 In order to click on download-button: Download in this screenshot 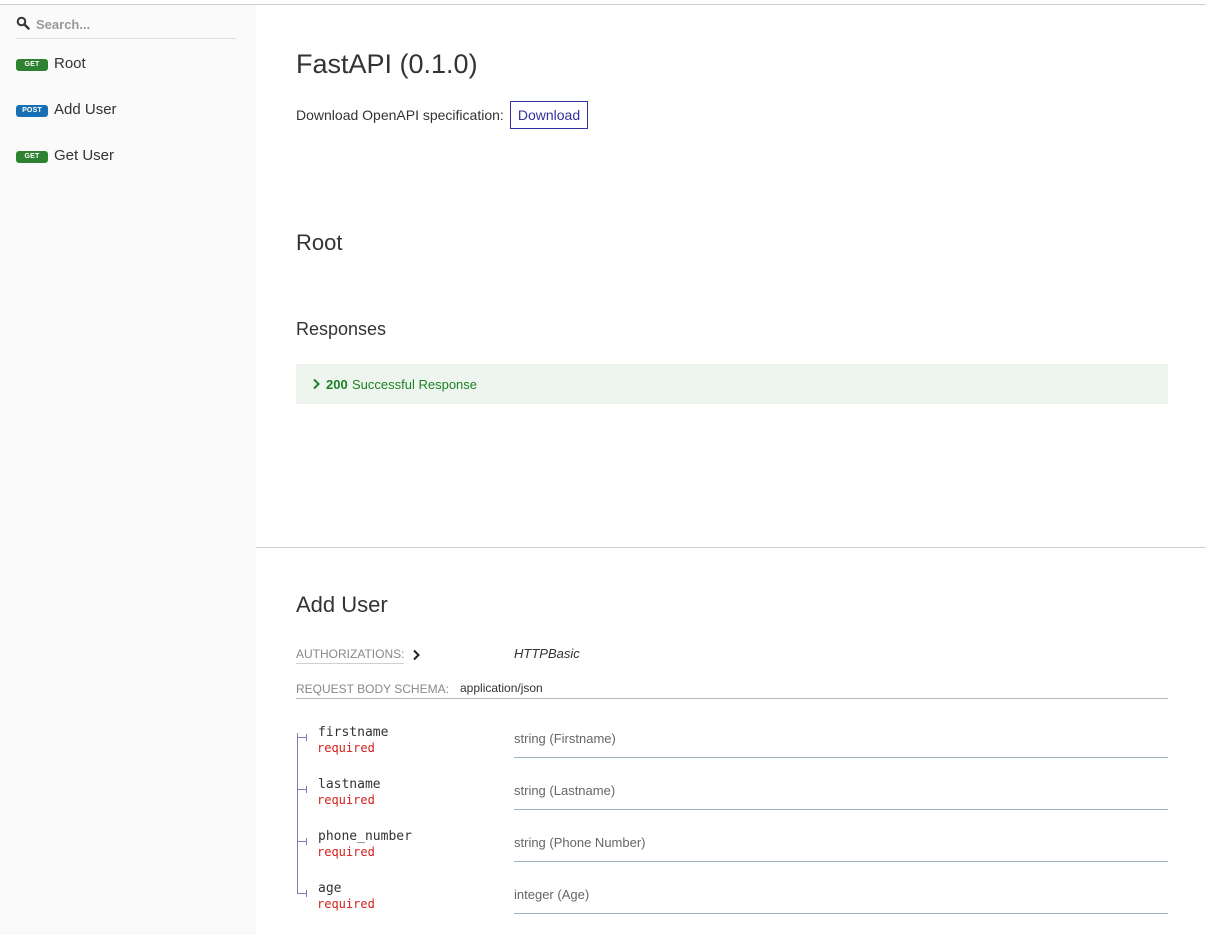, I will do `click(549, 115)`.